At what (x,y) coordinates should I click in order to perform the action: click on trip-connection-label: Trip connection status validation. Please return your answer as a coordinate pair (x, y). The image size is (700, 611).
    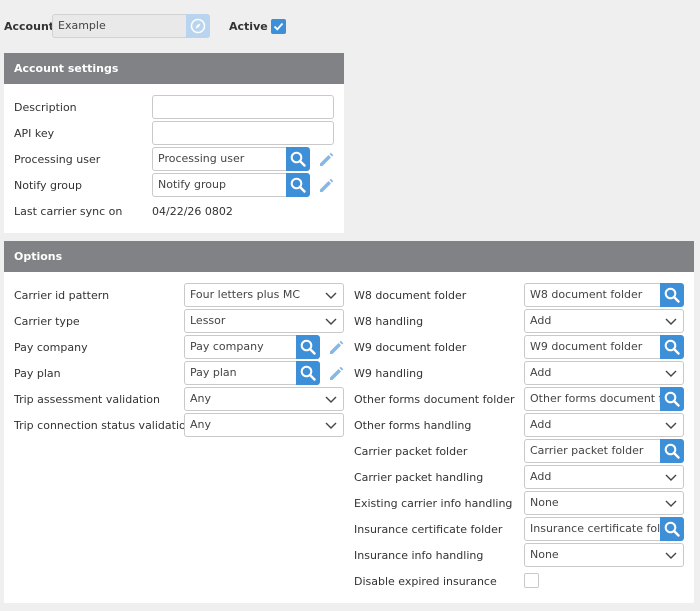
    Looking at the image, I should click on (103, 425).